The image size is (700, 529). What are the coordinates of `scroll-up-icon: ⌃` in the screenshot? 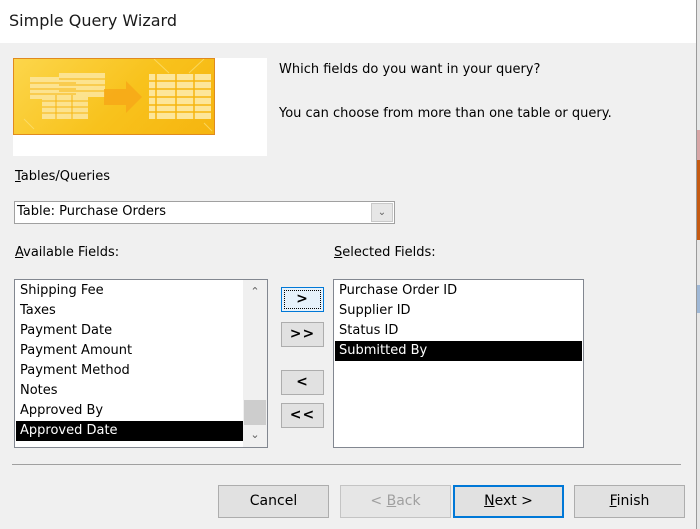 It's located at (255, 292).